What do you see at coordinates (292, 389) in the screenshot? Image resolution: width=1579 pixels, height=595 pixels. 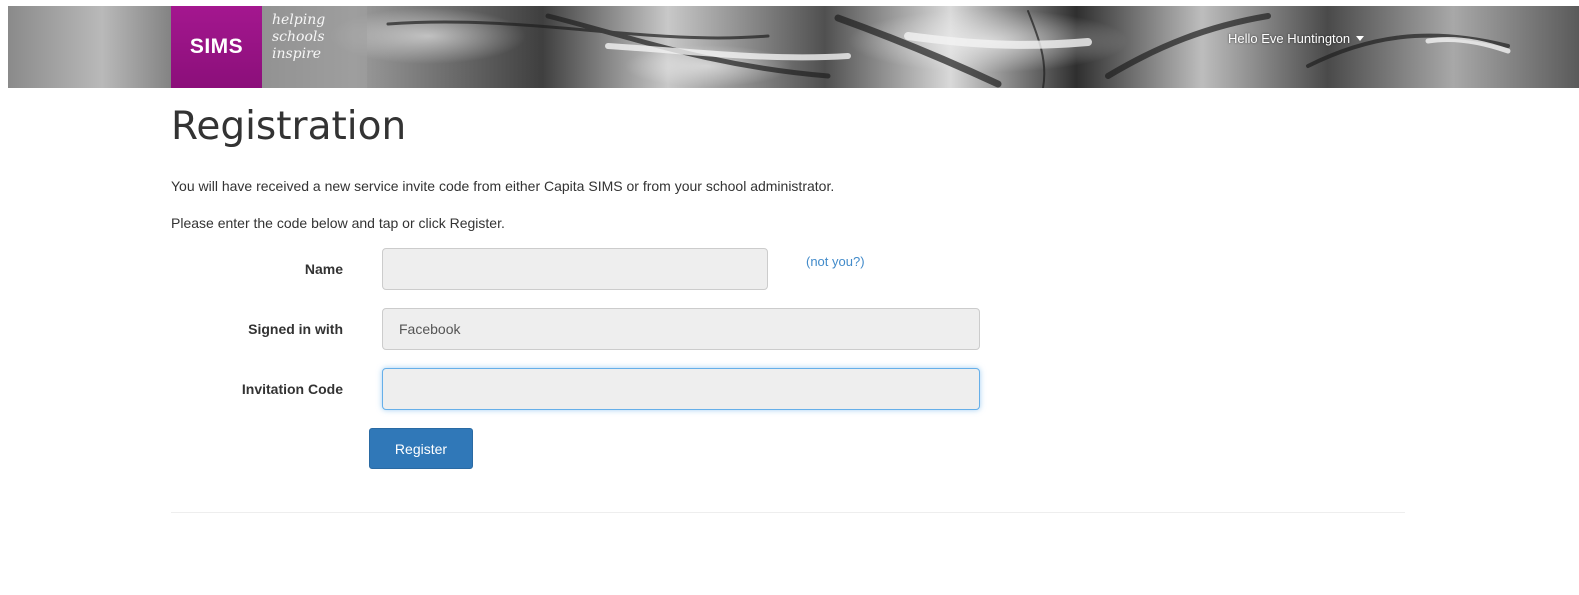 I see `invitation-code-label: Invitation Code` at bounding box center [292, 389].